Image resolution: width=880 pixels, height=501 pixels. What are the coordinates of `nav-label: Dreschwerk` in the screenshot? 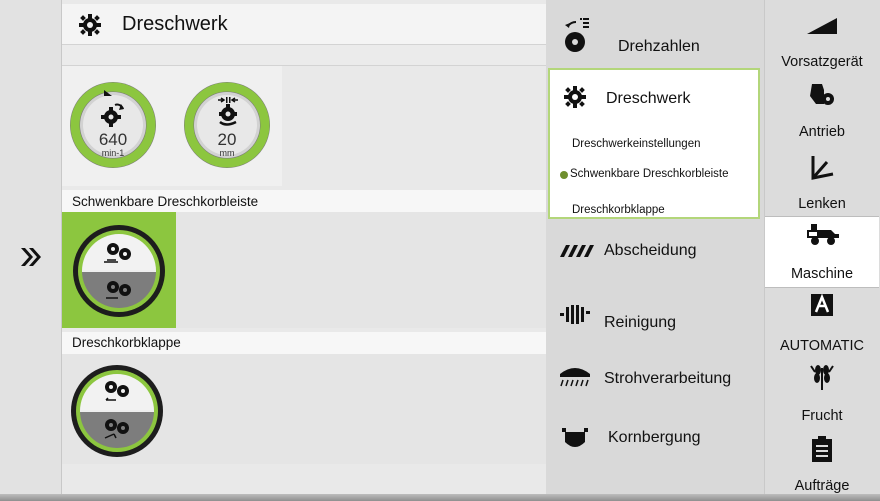 It's located at (648, 98).